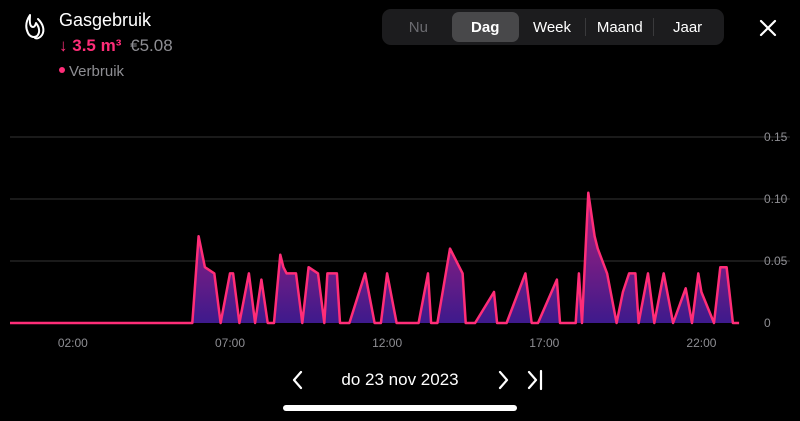 This screenshot has height=421, width=800. I want to click on x-tick-label: 22:00, so click(701, 343).